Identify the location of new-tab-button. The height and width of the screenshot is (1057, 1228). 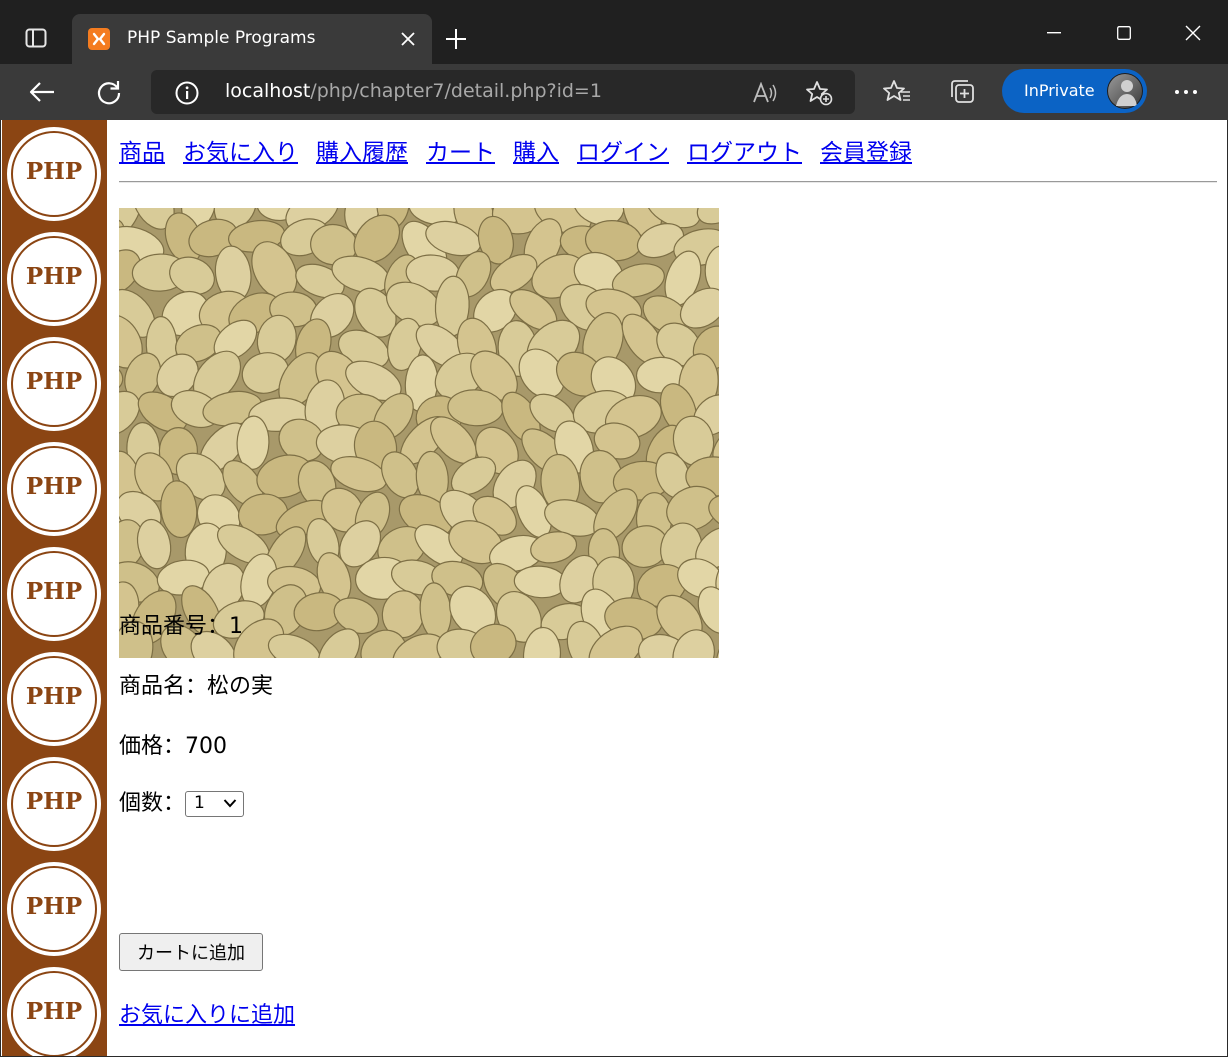
(456, 39).